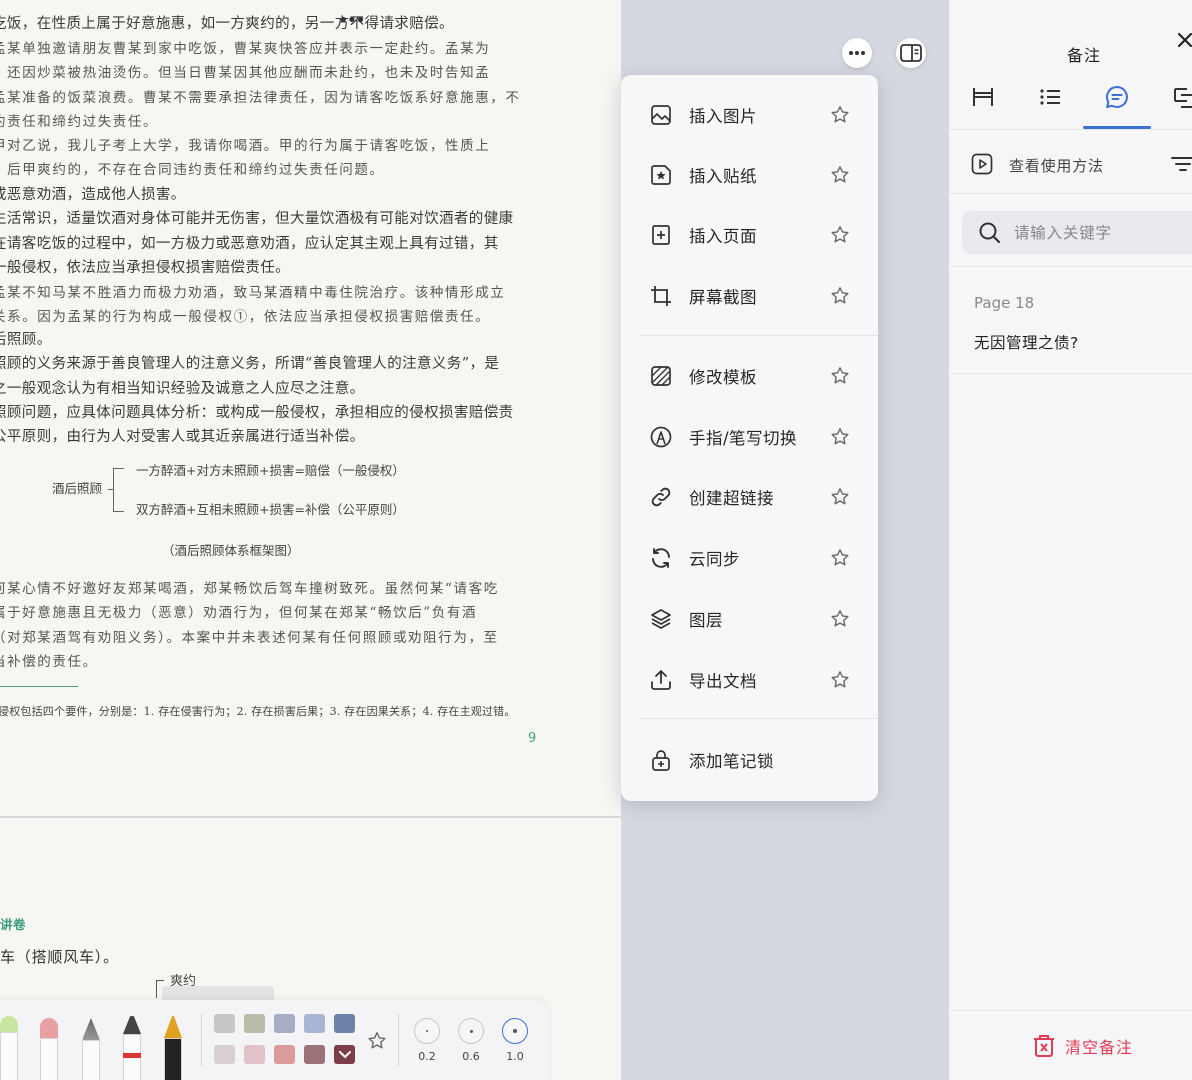 The image size is (1192, 1080). What do you see at coordinates (661, 235) in the screenshot?
I see `add-page-icon` at bounding box center [661, 235].